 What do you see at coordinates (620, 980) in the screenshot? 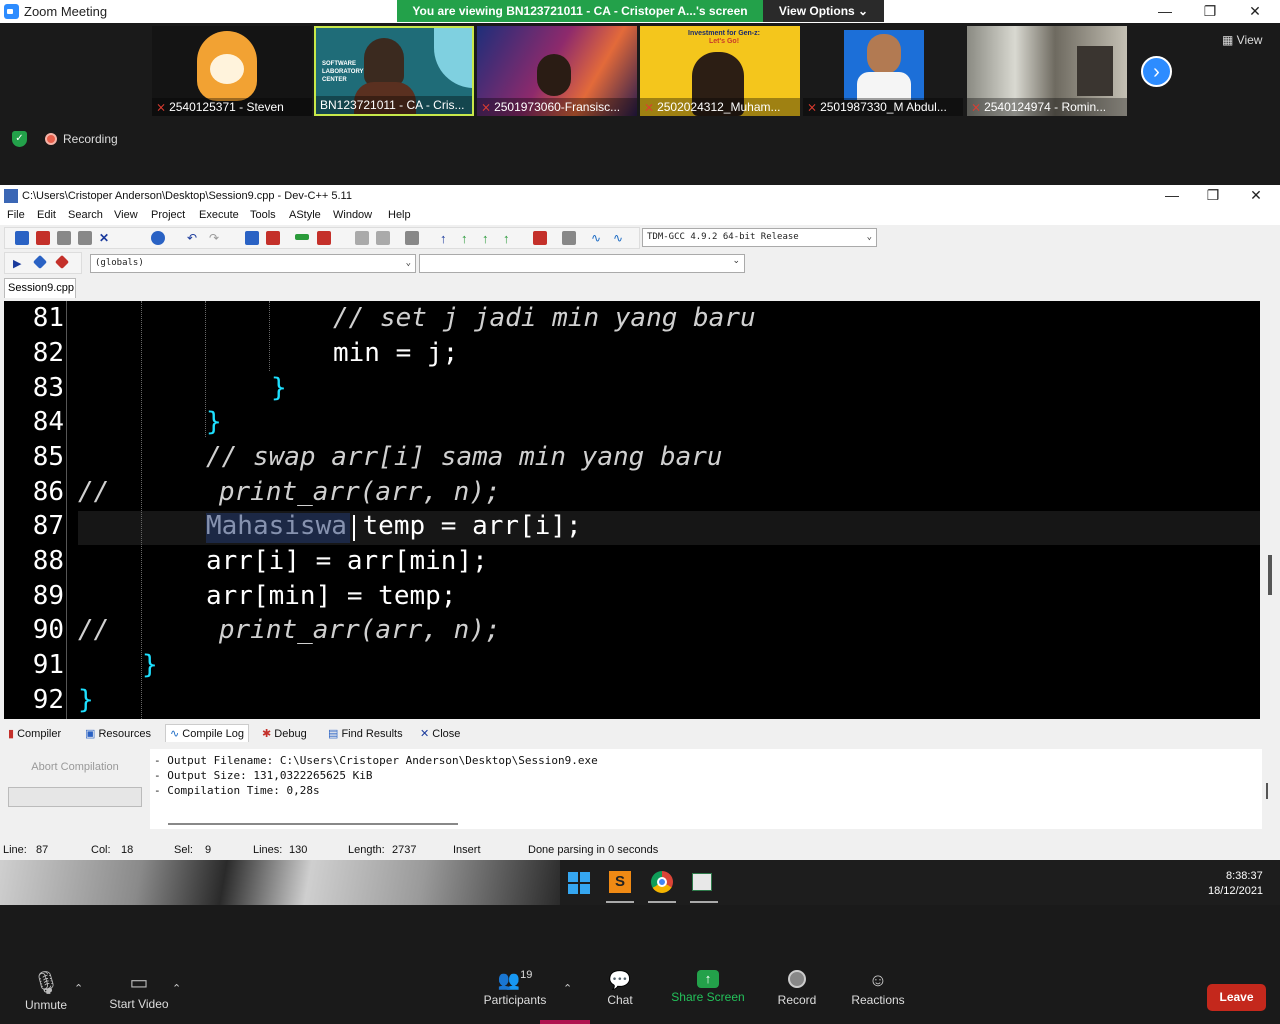
I see `chat-icon: 💬` at bounding box center [620, 980].